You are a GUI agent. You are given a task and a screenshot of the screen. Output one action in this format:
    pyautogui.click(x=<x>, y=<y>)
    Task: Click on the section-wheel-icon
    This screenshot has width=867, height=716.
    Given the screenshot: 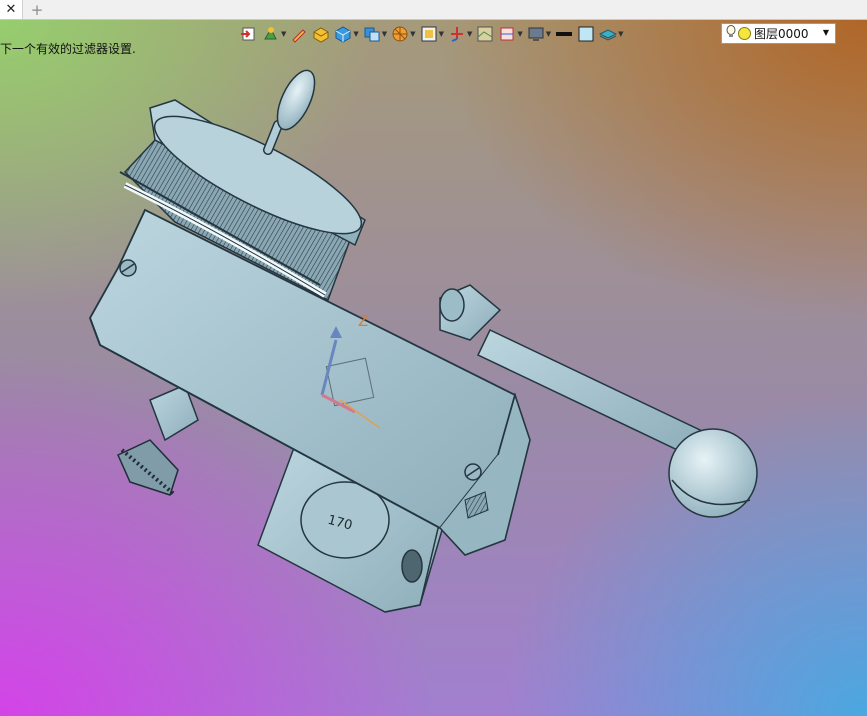 What is the action you would take?
    pyautogui.click(x=400, y=34)
    